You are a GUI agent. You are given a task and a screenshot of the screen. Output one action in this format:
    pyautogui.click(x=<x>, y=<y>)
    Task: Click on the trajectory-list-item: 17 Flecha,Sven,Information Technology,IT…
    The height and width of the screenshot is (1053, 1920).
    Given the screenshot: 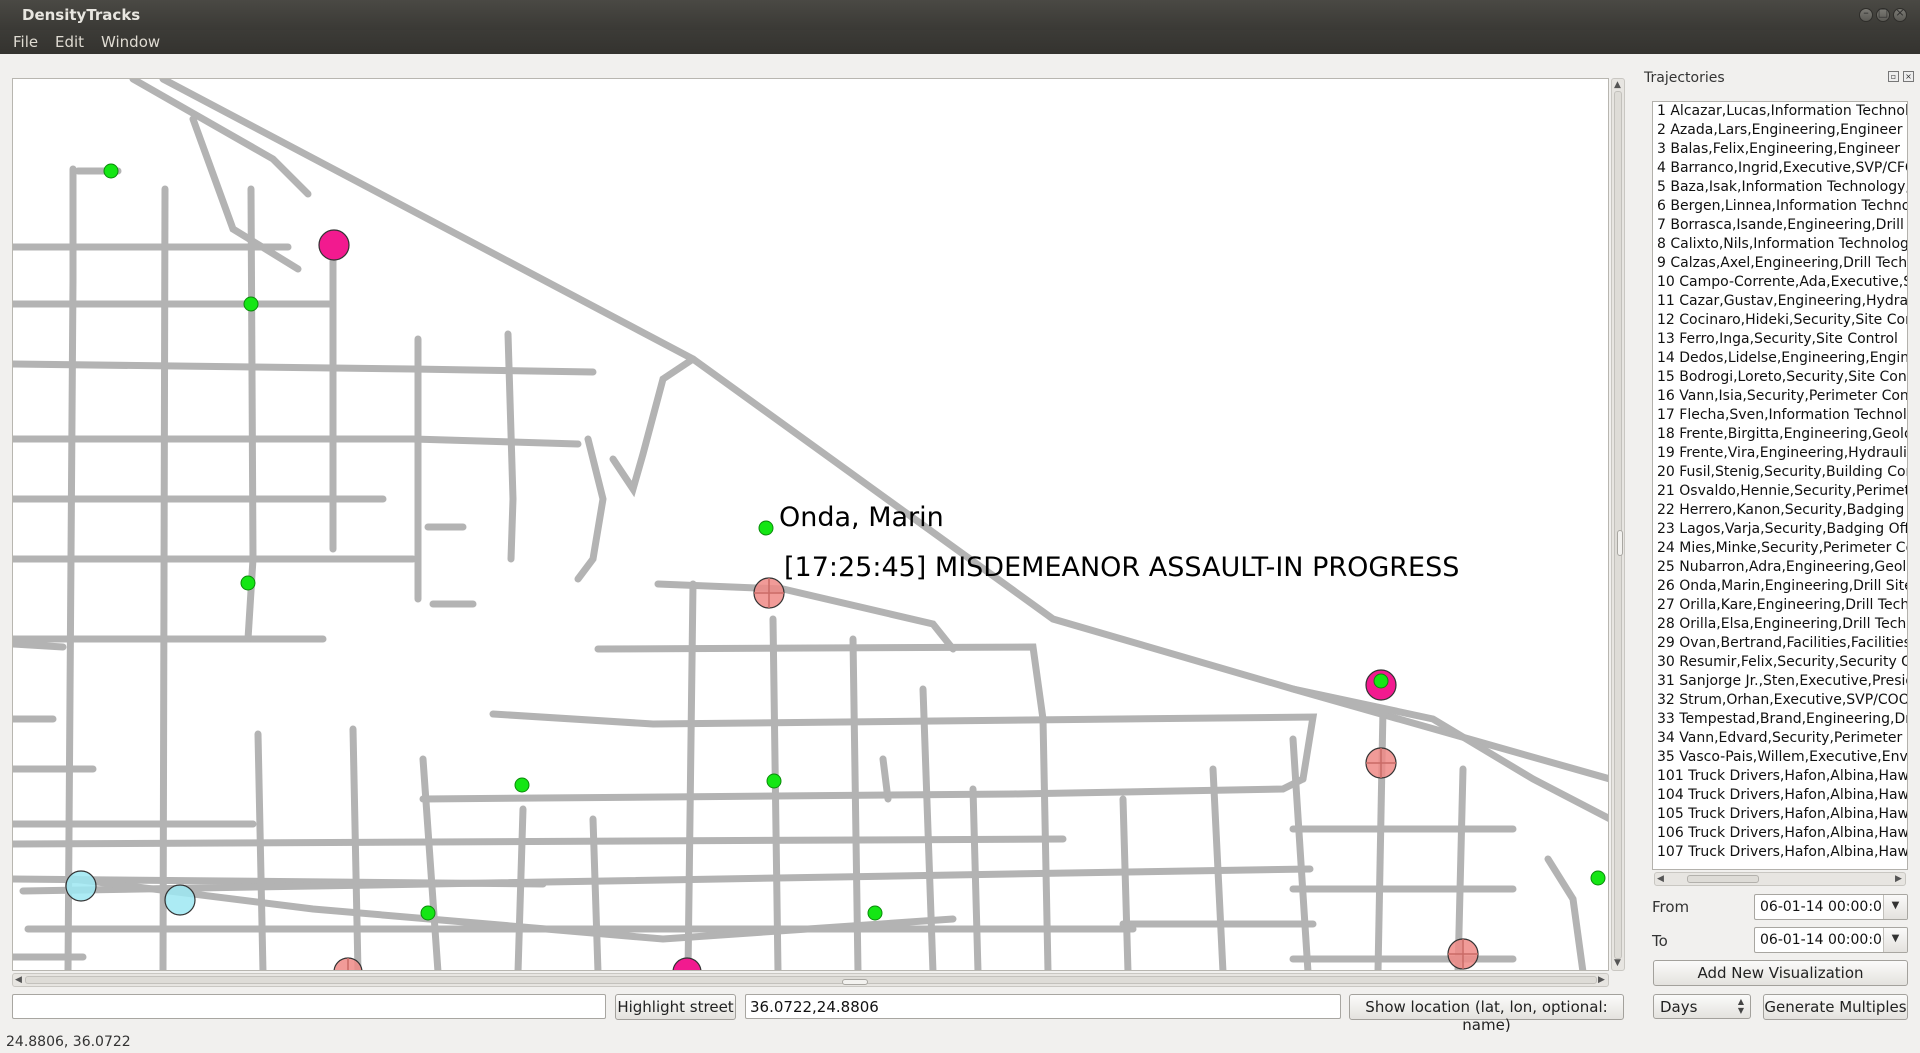 What is the action you would take?
    pyautogui.click(x=1780, y=415)
    